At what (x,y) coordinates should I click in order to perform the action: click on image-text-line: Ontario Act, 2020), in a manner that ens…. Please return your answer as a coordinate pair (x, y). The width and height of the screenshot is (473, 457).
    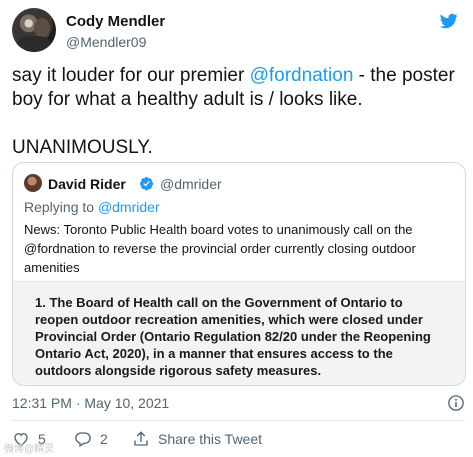
    Looking at the image, I should click on (214, 353).